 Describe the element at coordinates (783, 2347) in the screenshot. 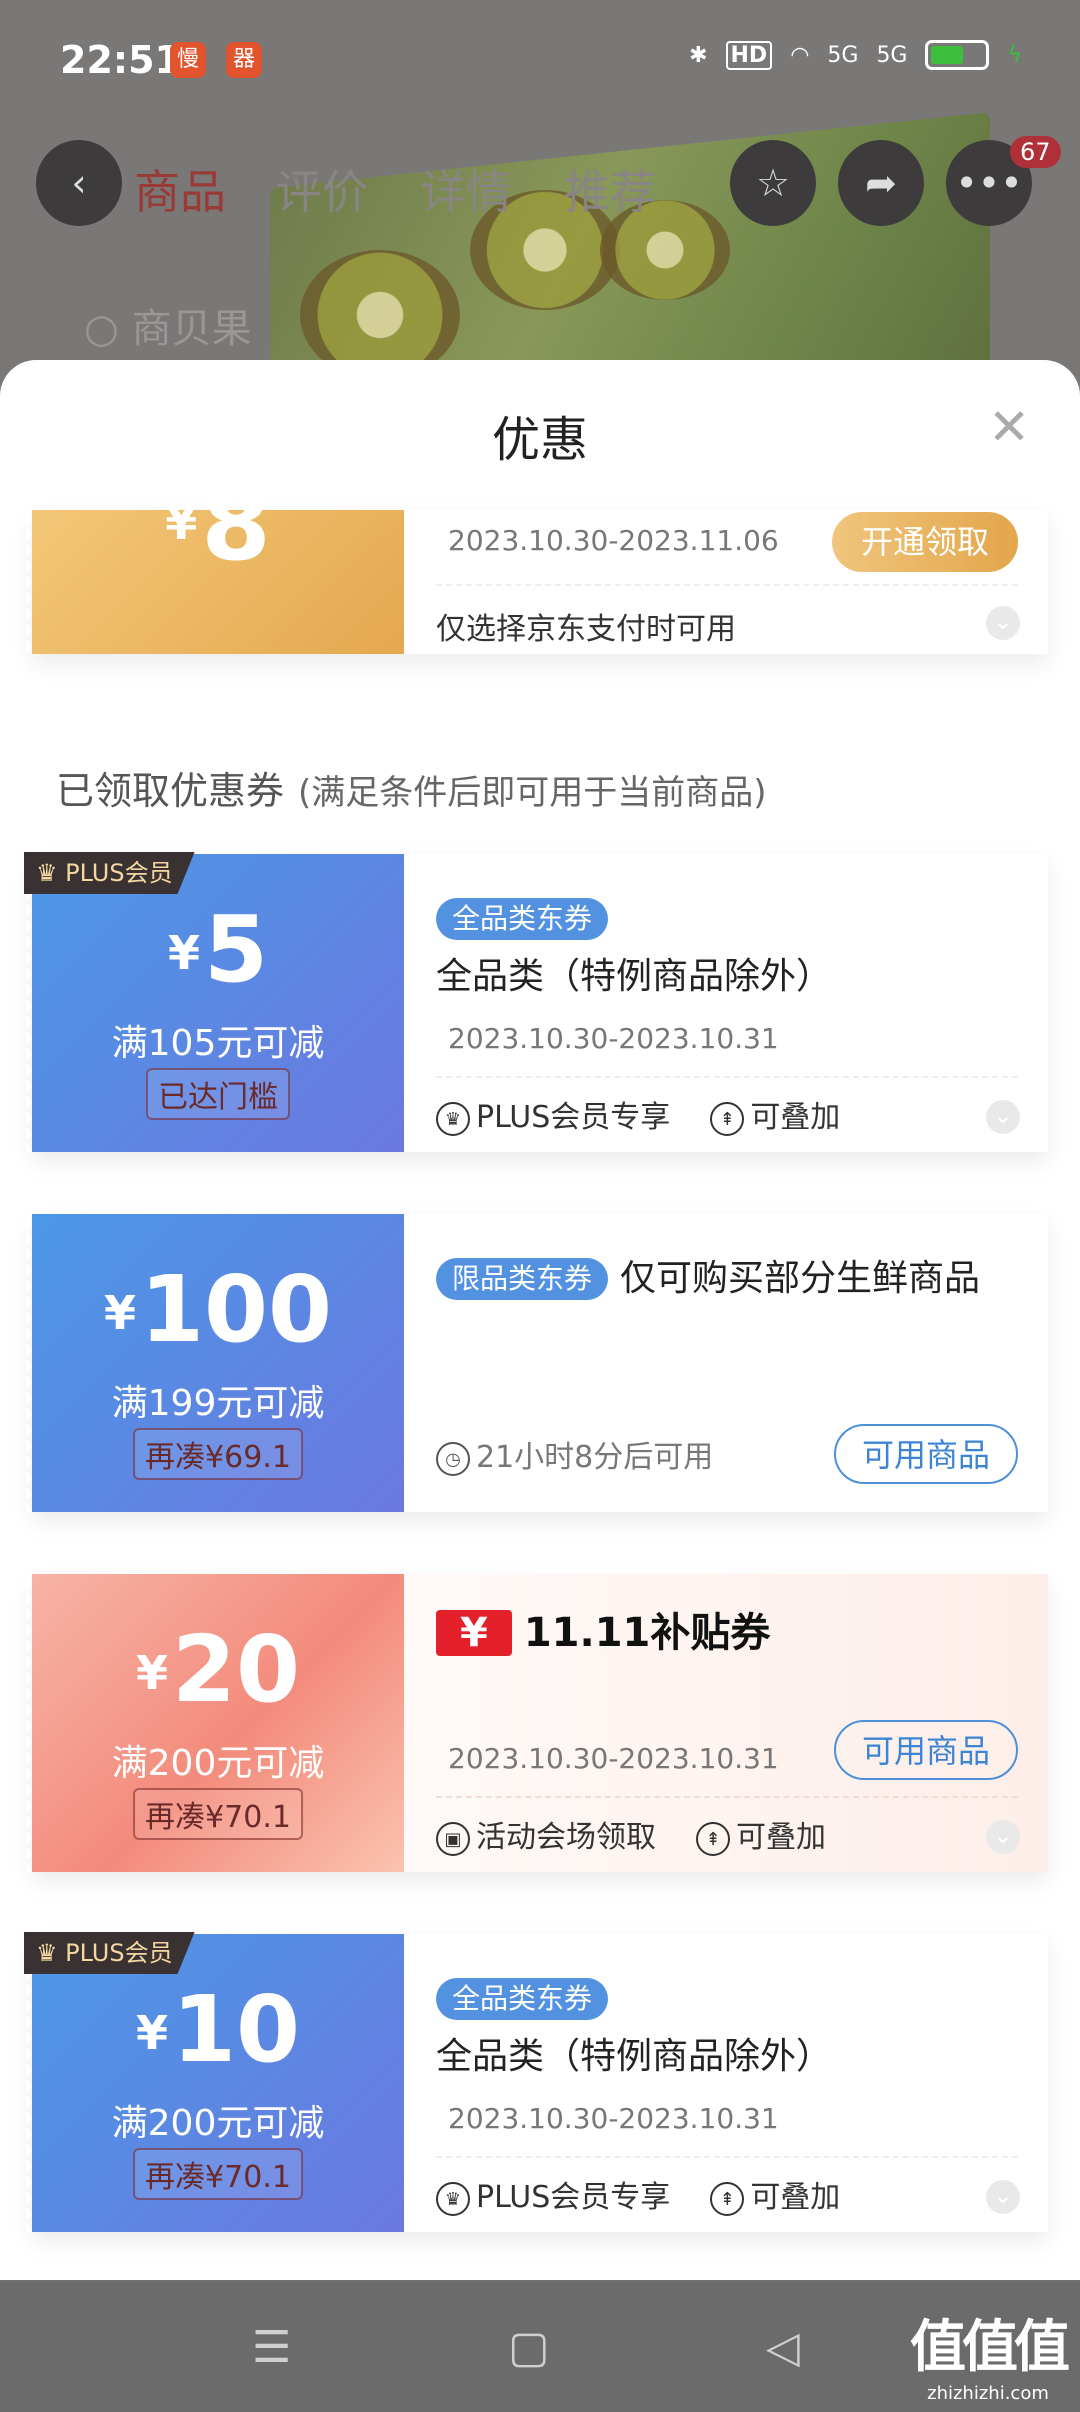

I see `back-triangle-icon: ◁` at that location.